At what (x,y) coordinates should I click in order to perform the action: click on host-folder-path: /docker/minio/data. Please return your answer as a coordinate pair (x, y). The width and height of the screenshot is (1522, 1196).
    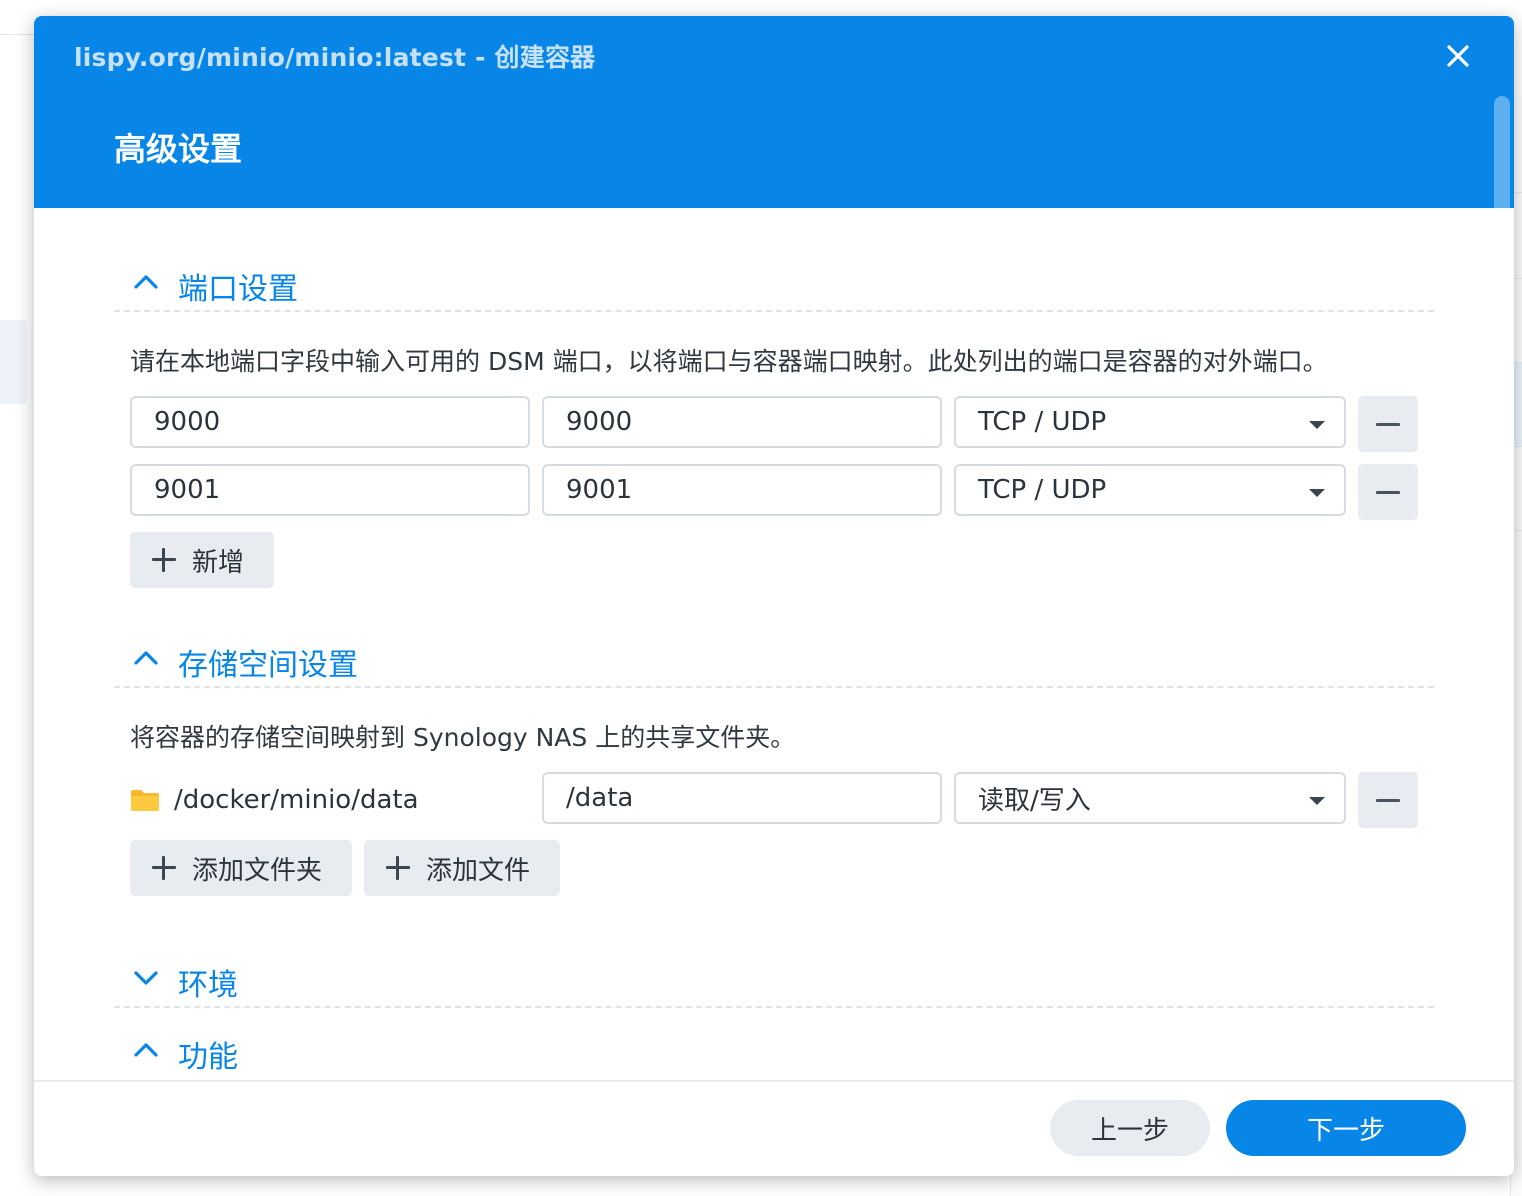
    Looking at the image, I should click on (274, 800).